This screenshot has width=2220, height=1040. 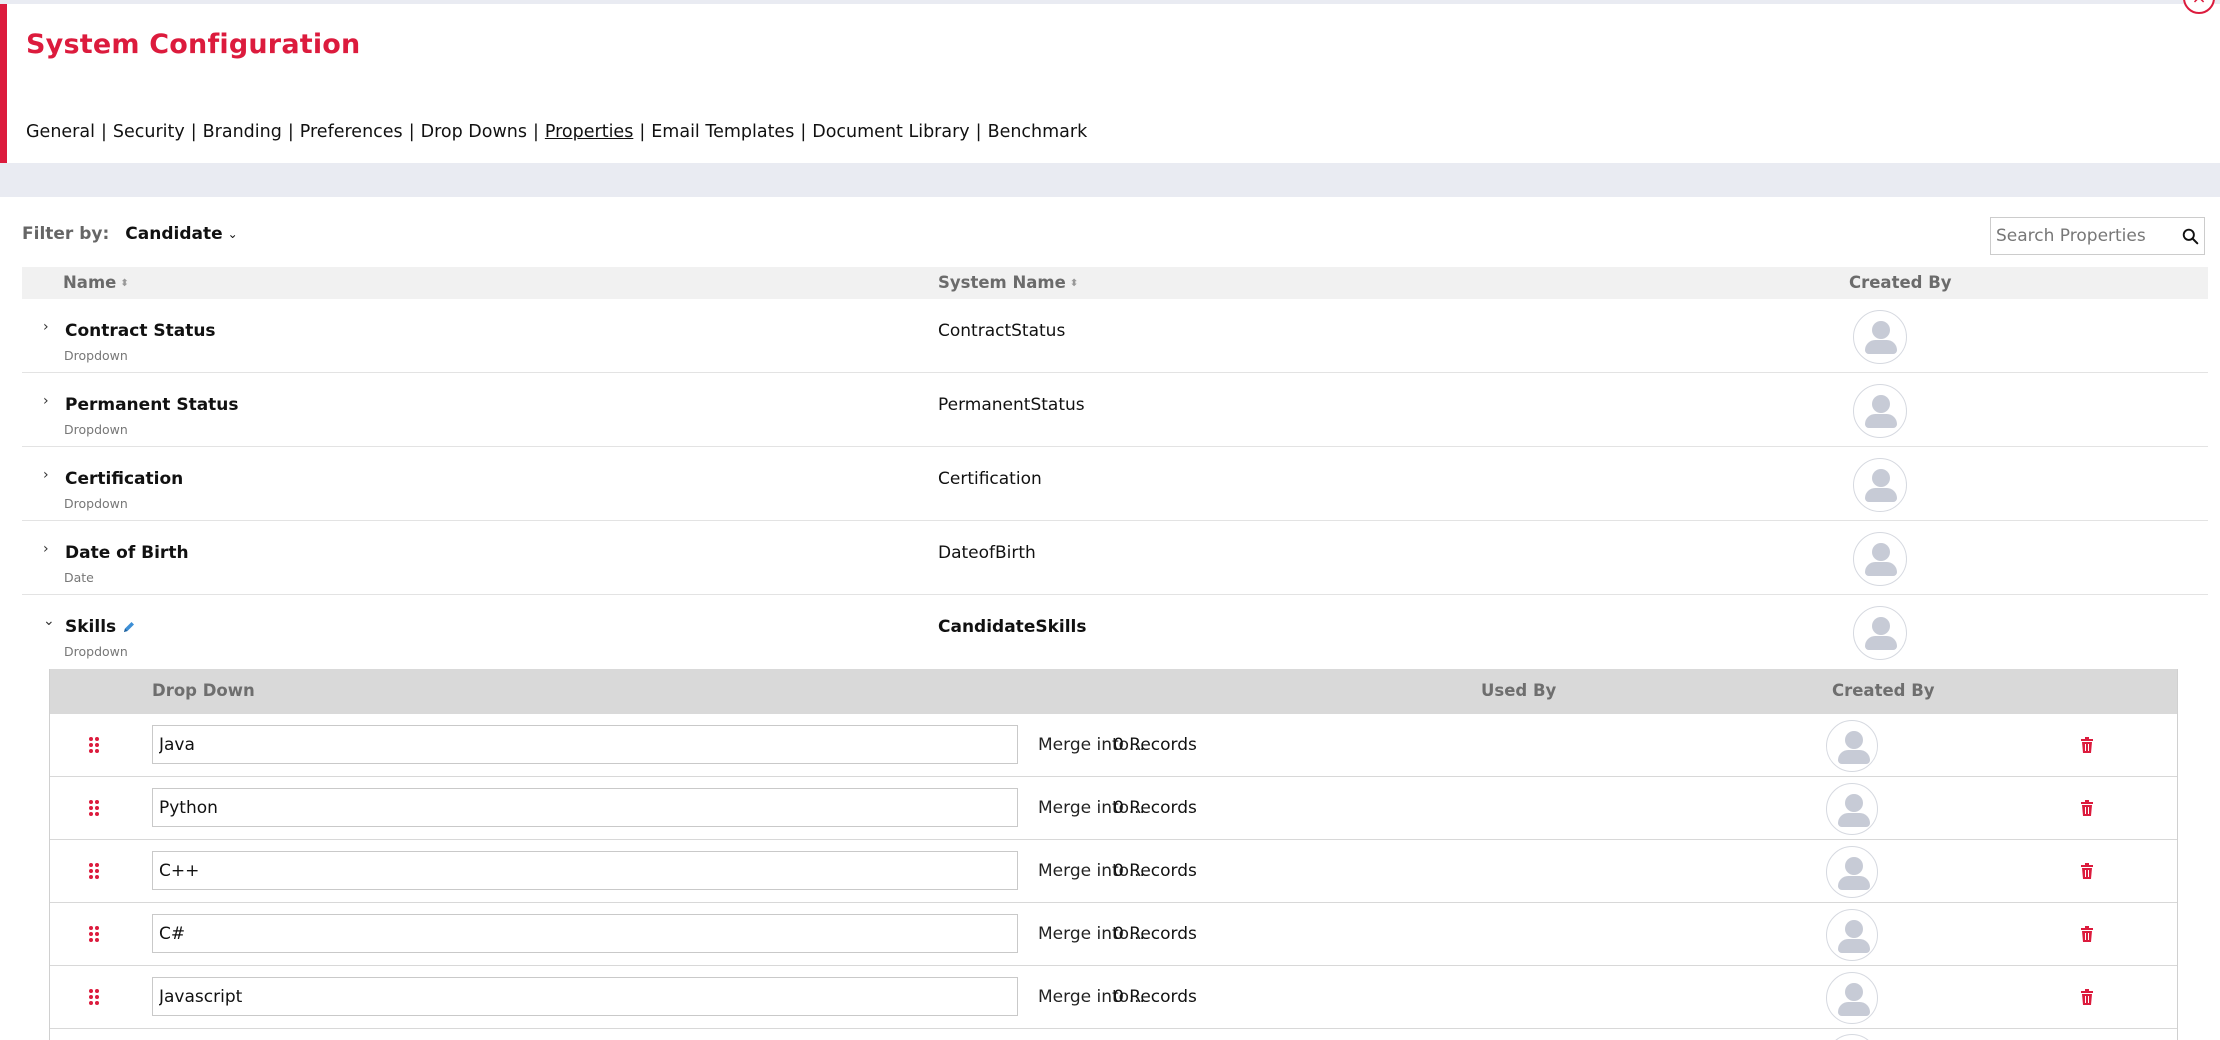 What do you see at coordinates (1011, 405) in the screenshot?
I see `property-system-name: PermanentStatus` at bounding box center [1011, 405].